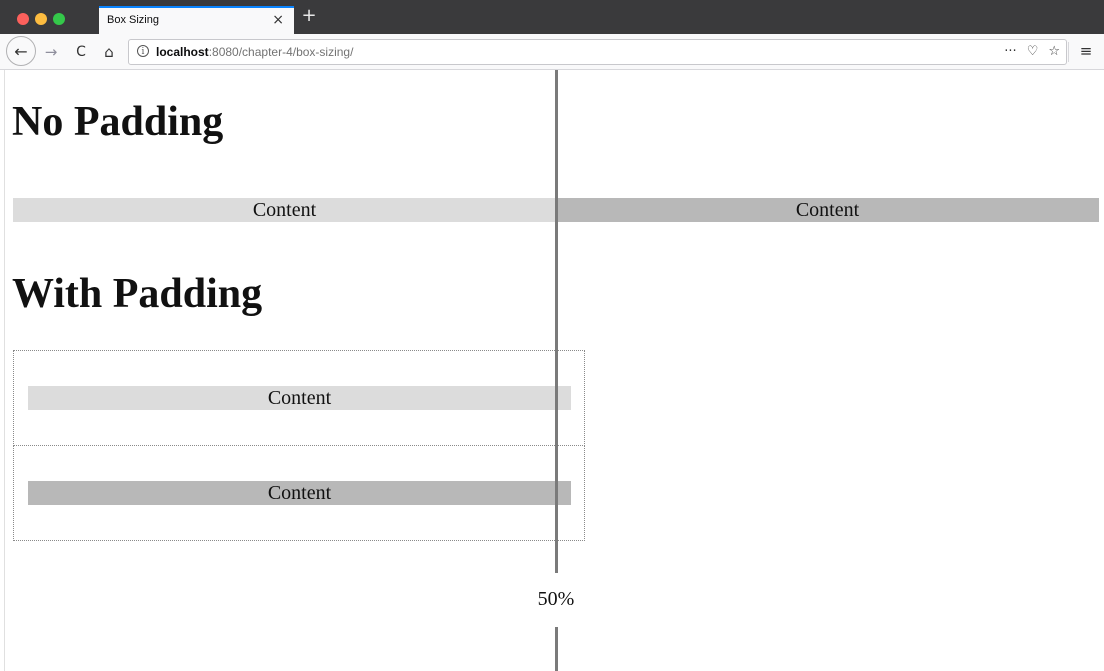 Image resolution: width=1104 pixels, height=671 pixels. Describe the element at coordinates (278, 20) in the screenshot. I see `tab-close-icon: ×` at that location.